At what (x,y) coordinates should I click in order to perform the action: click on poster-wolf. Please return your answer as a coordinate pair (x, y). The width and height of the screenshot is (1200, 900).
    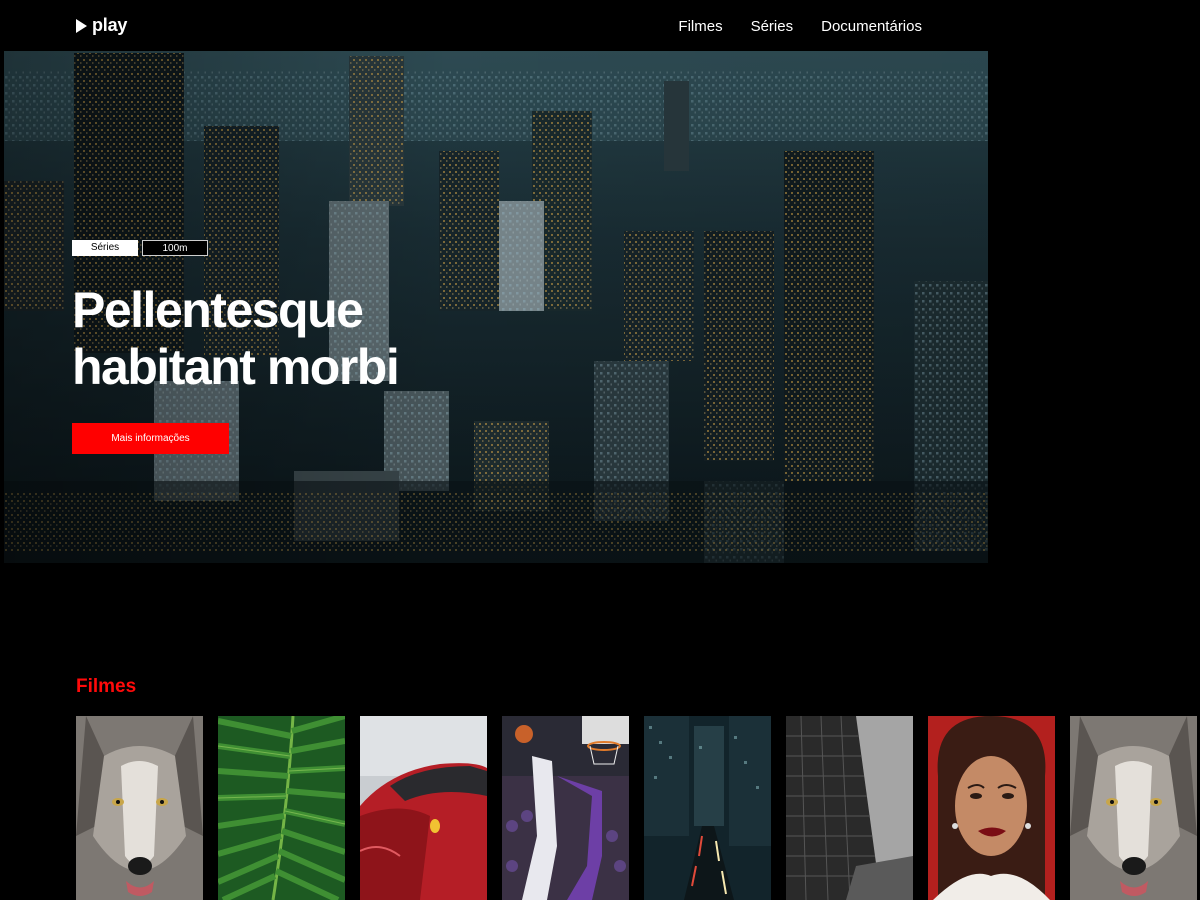
    Looking at the image, I should click on (139, 808).